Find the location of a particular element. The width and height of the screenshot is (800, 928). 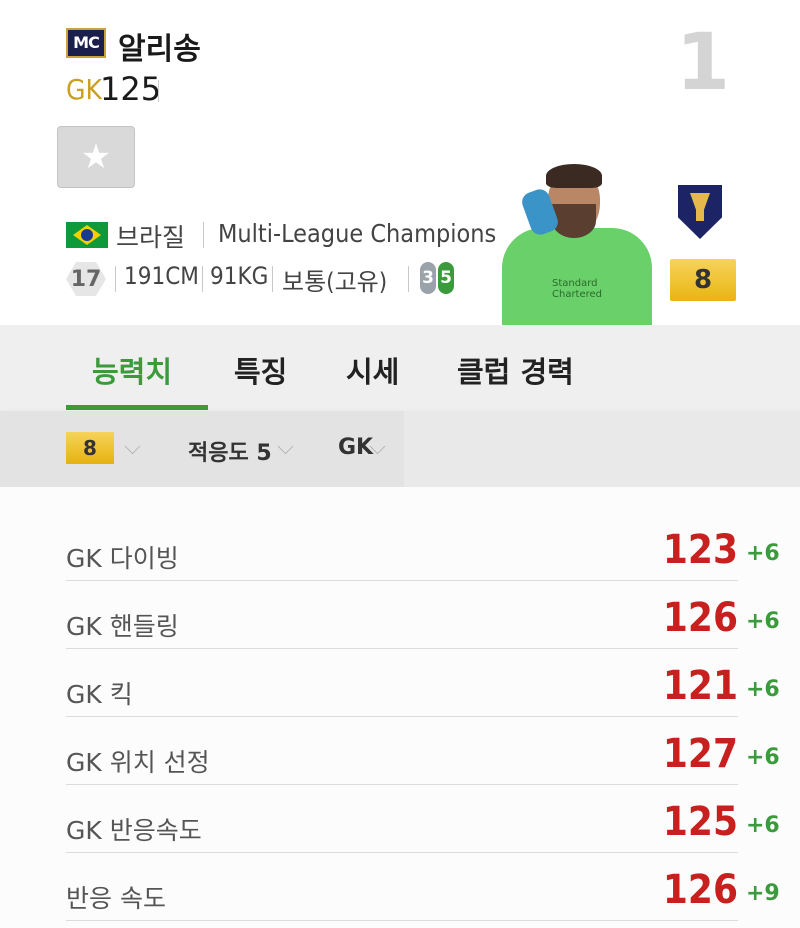

player-age: 17 is located at coordinates (86, 279).